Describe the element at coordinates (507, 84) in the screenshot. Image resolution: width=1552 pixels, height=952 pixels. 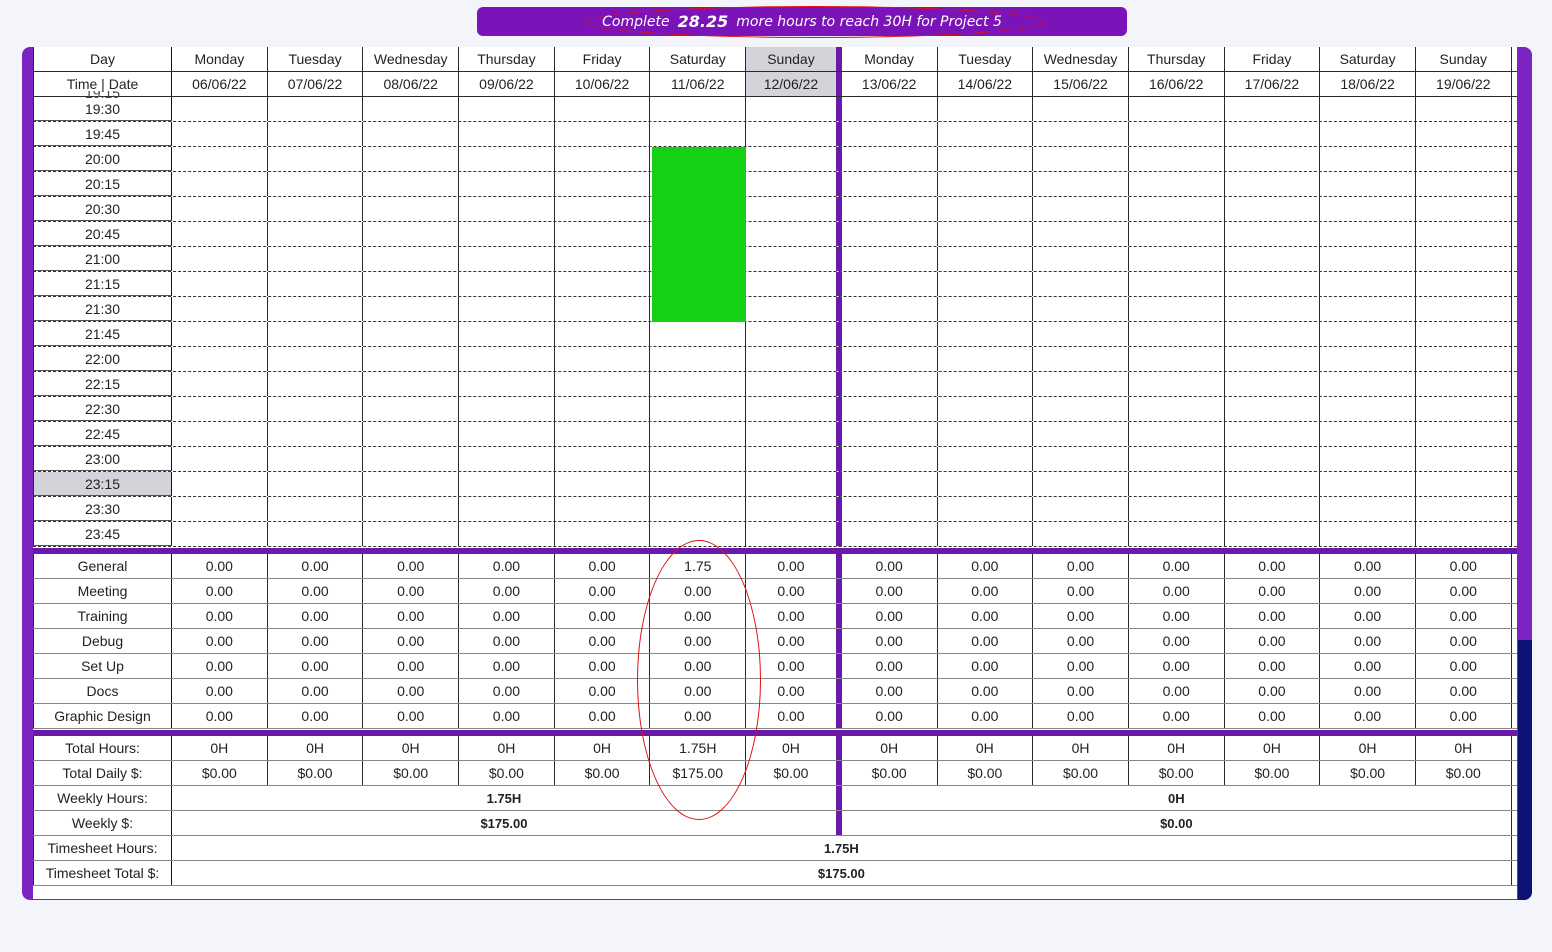
I see `day-date: 09/06/22` at that location.